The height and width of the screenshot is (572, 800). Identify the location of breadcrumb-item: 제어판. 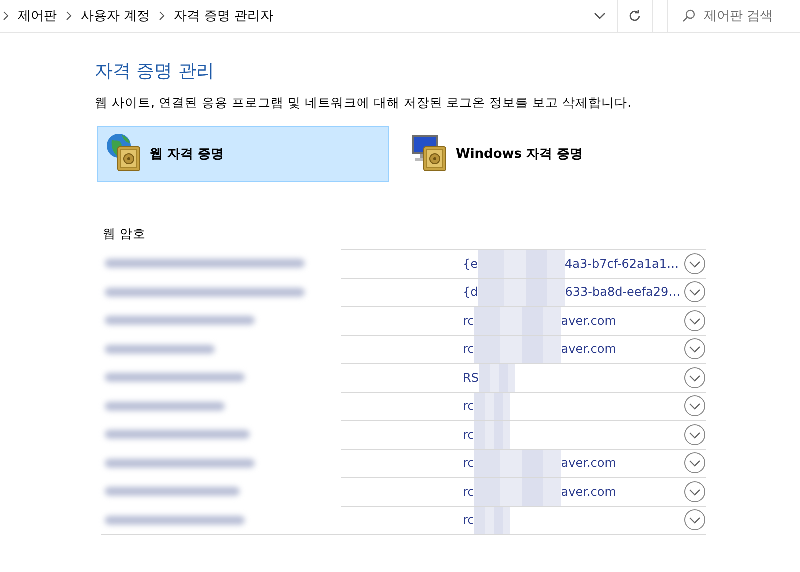
(37, 16).